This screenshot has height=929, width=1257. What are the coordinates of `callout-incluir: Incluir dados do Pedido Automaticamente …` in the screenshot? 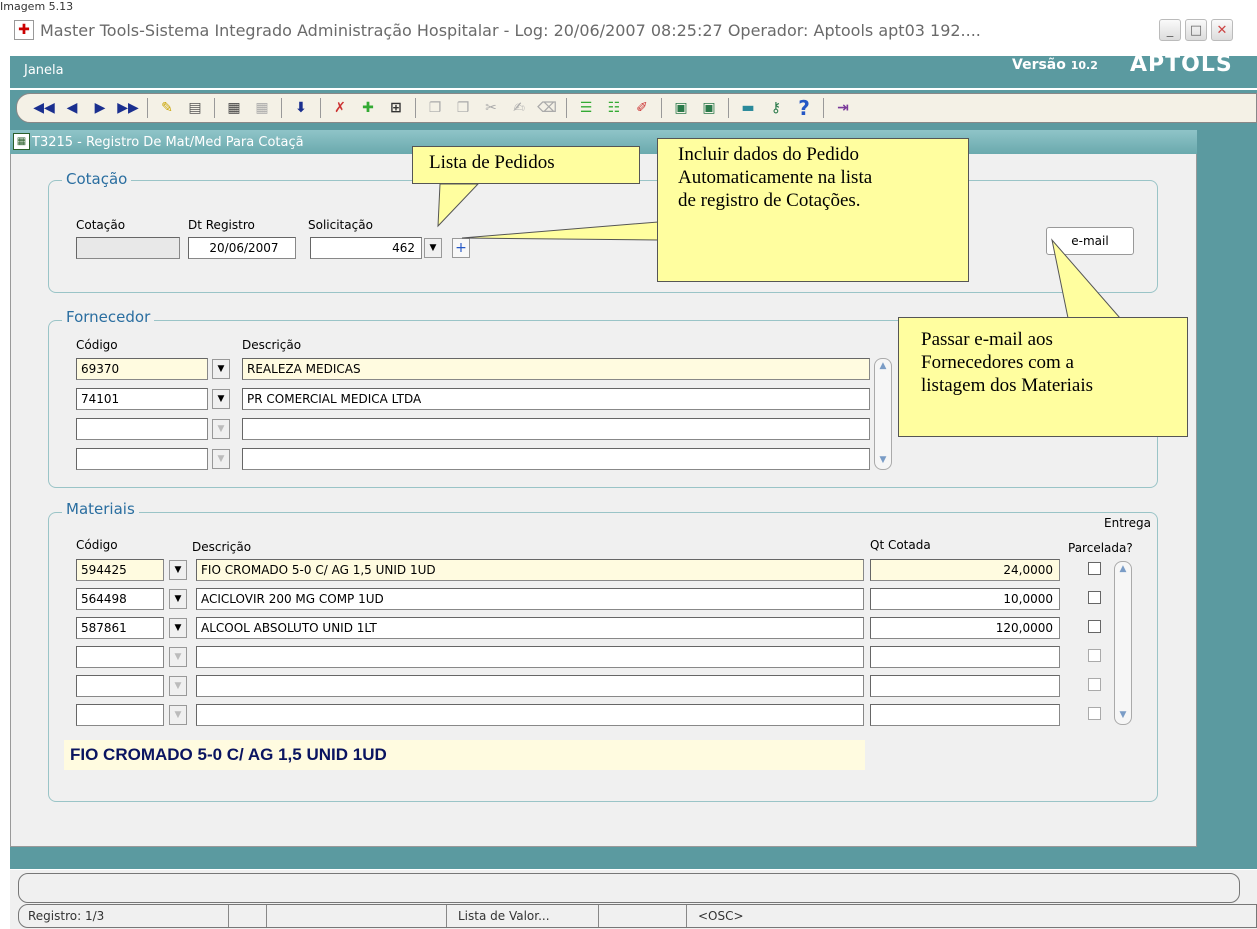 It's located at (813, 210).